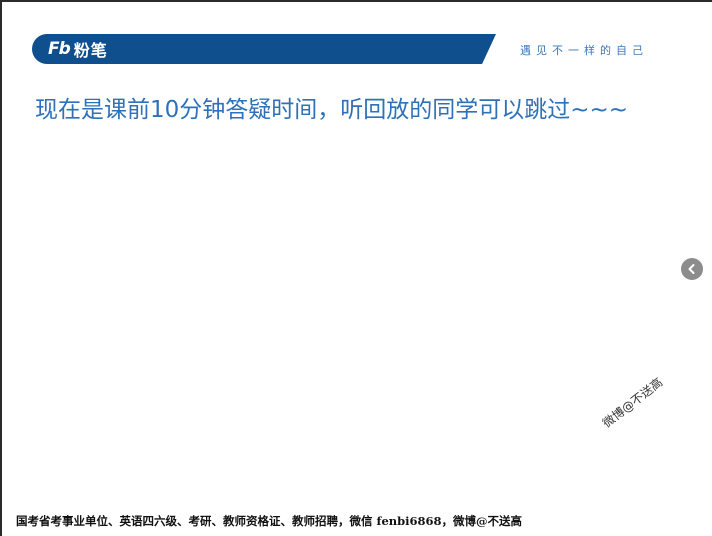 The image size is (712, 536). I want to click on chevron-left-icon, so click(691, 269).